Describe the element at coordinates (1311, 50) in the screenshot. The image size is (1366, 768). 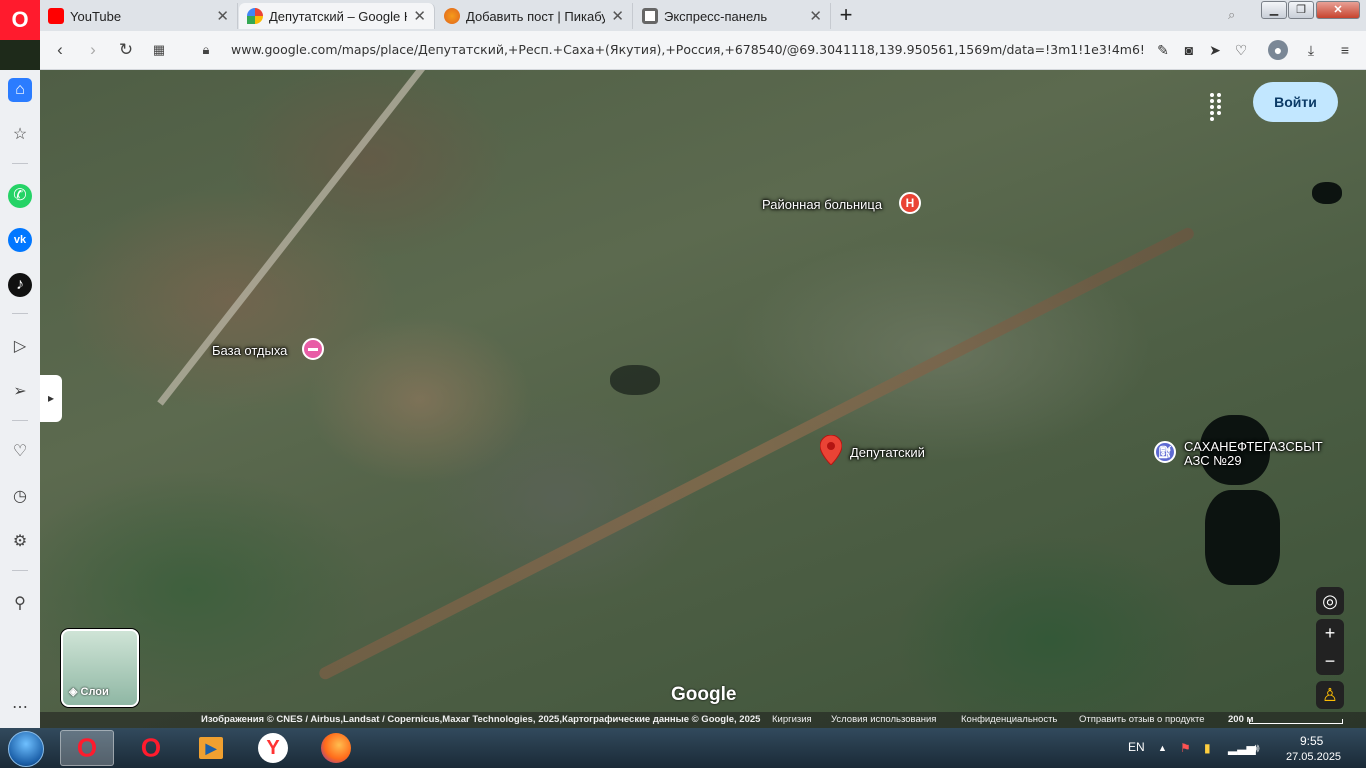
I see `download-icon: ⤓` at that location.